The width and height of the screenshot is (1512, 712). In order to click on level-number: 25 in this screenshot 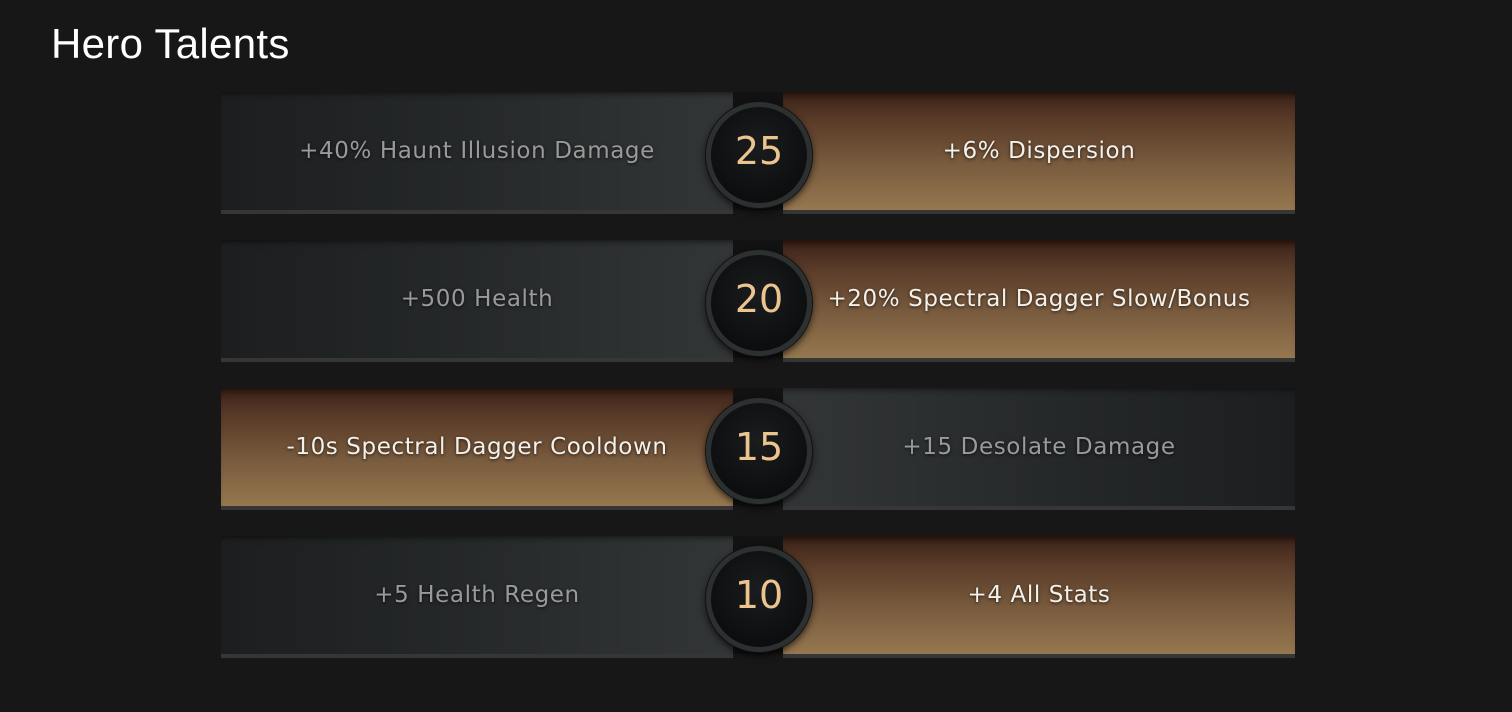, I will do `click(759, 151)`.